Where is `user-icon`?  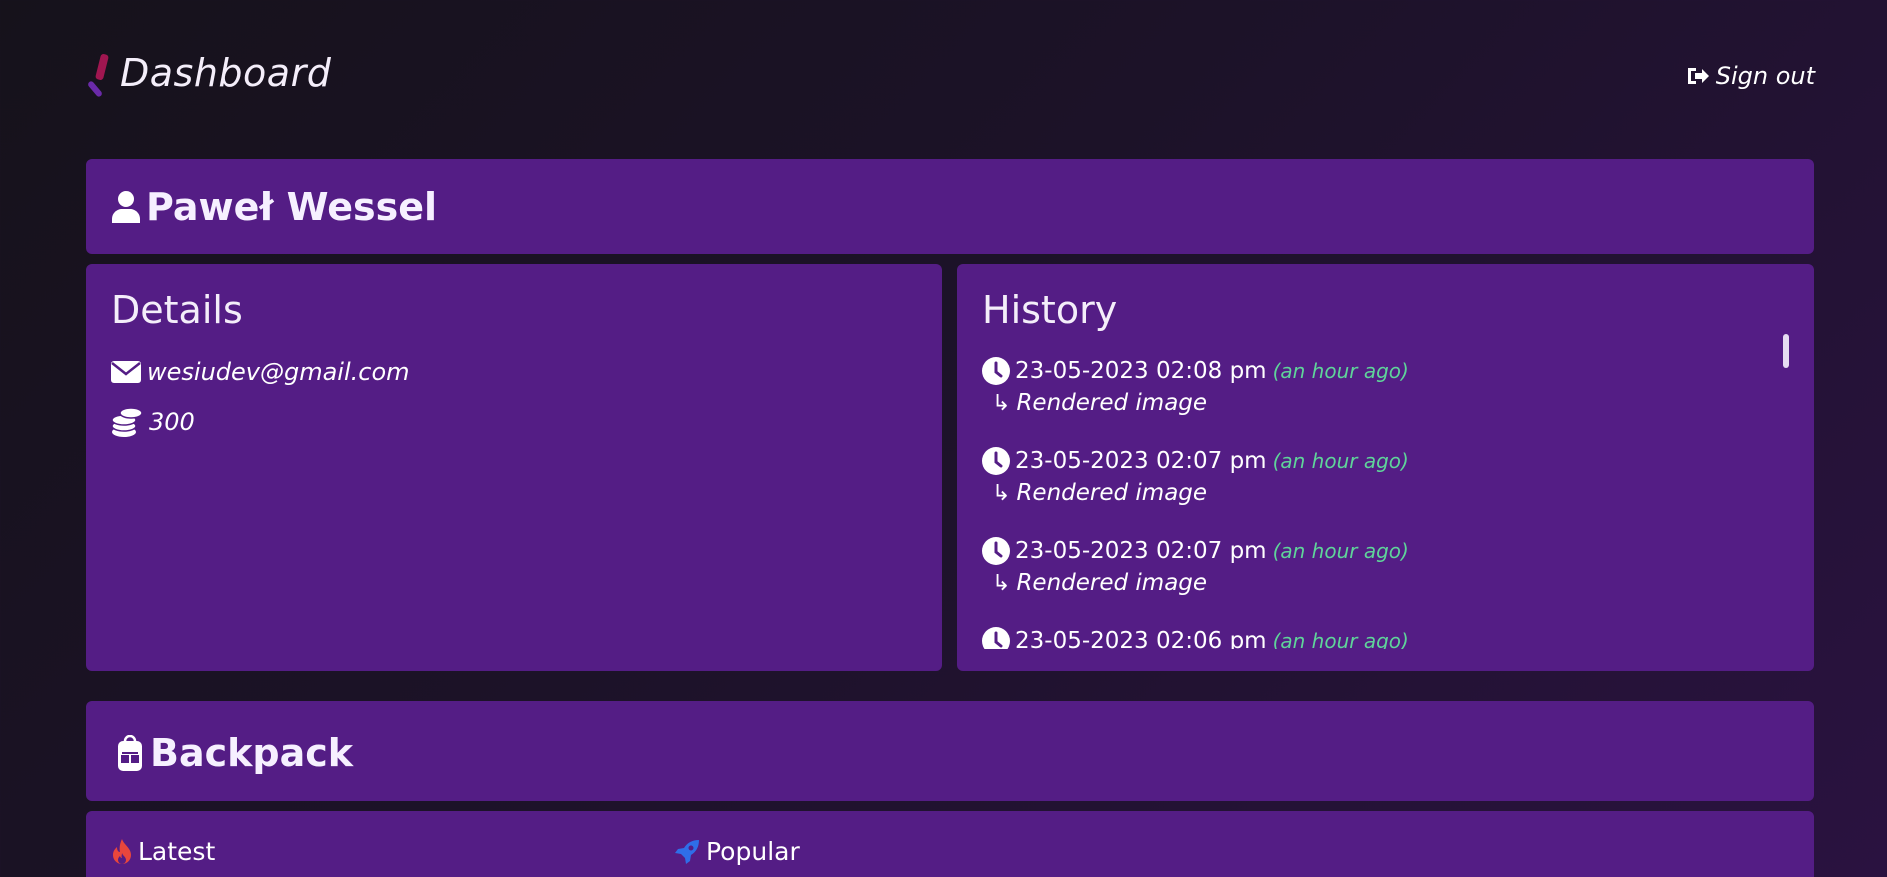 user-icon is located at coordinates (126, 207).